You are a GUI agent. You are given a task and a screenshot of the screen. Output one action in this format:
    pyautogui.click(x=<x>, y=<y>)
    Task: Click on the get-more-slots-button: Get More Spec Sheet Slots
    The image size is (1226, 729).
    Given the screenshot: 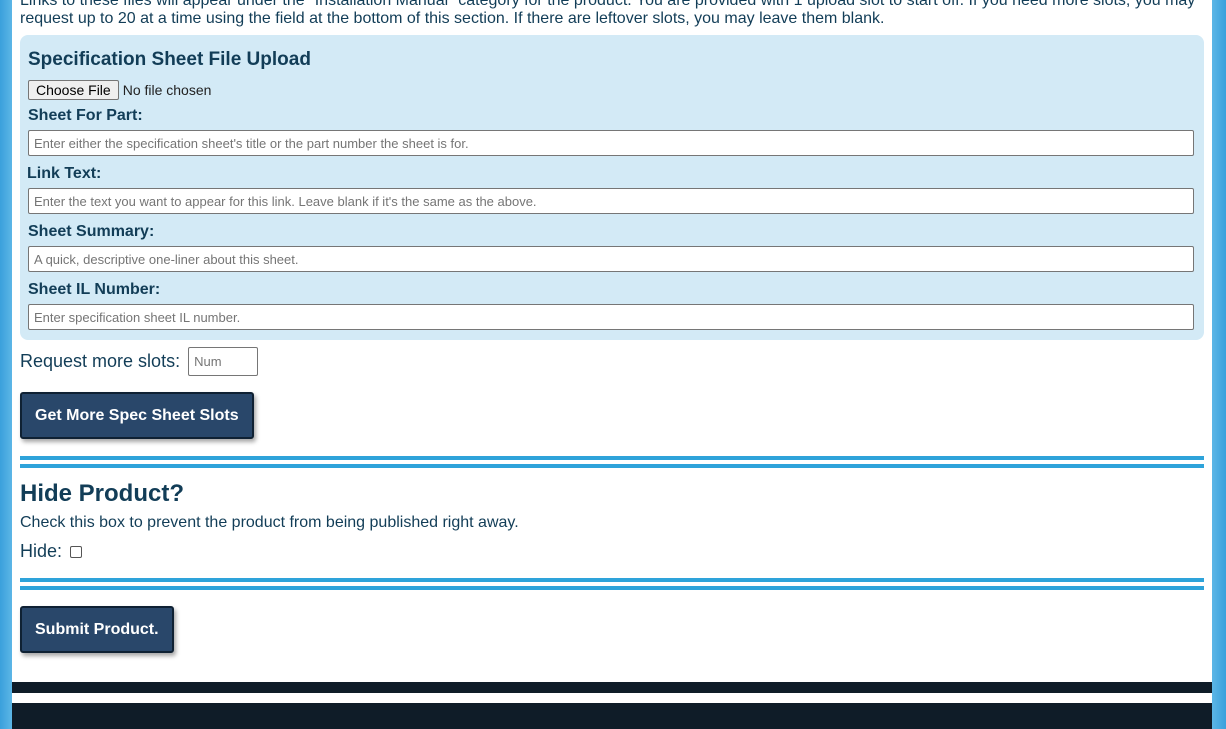 What is the action you would take?
    pyautogui.click(x=137, y=415)
    